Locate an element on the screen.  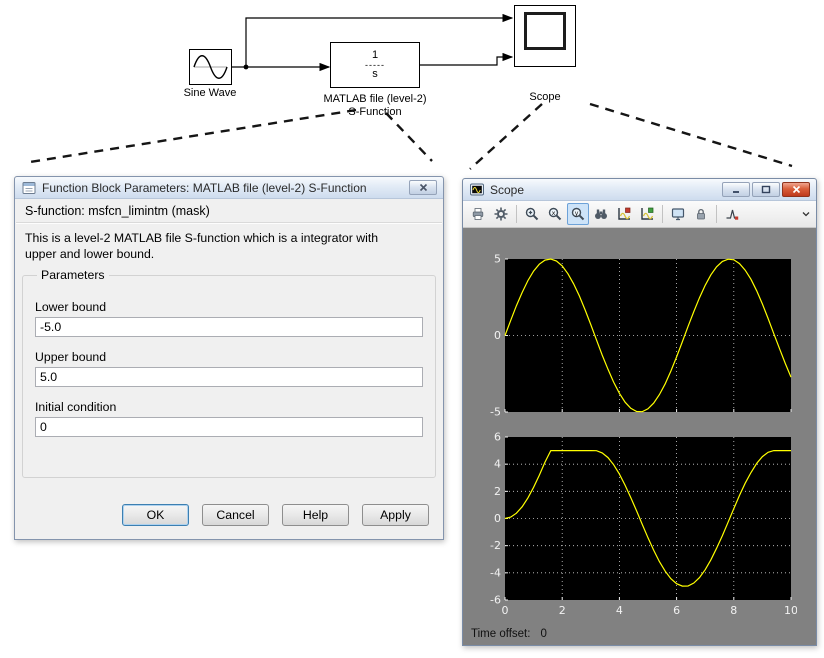
sine-wave-label: Sine Wave is located at coordinates (210, 93).